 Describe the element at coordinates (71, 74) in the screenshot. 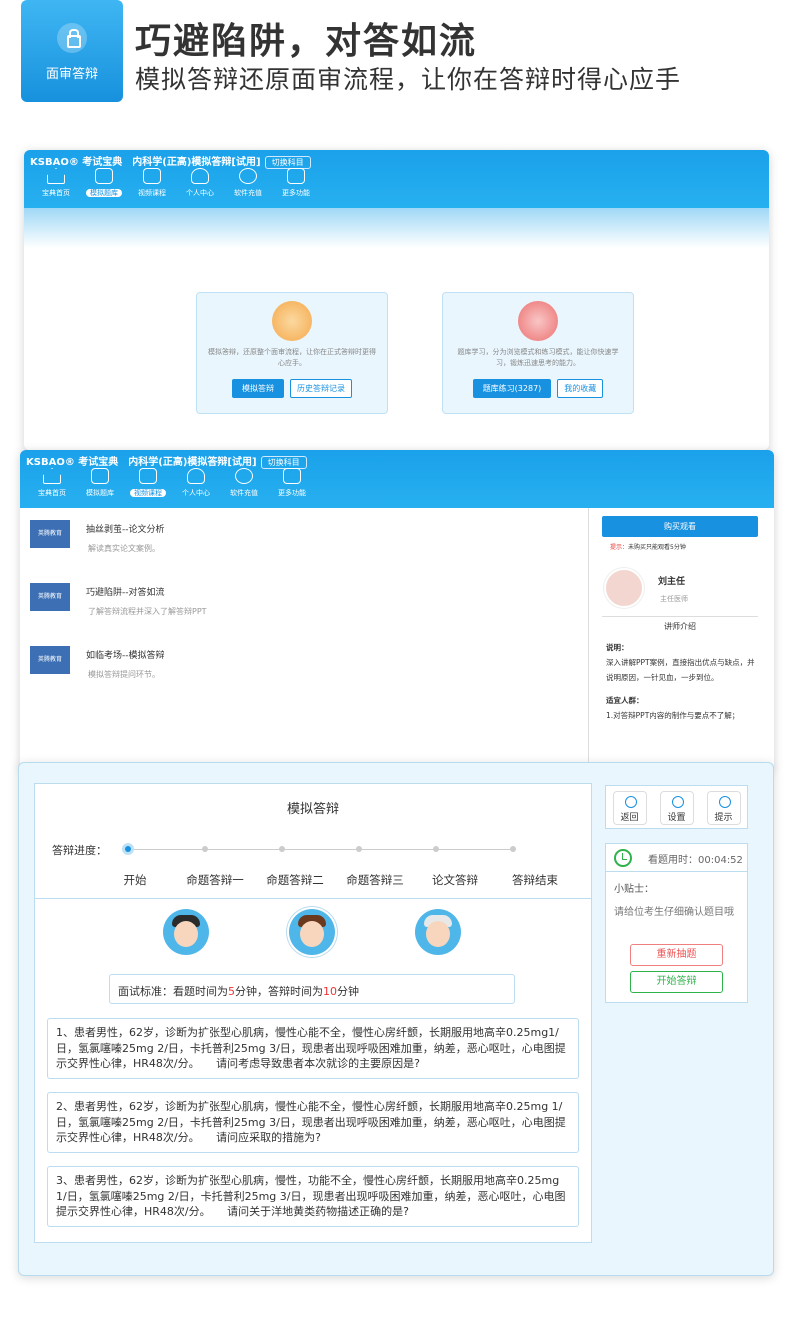

I see `badge-label: 面审答辩` at that location.